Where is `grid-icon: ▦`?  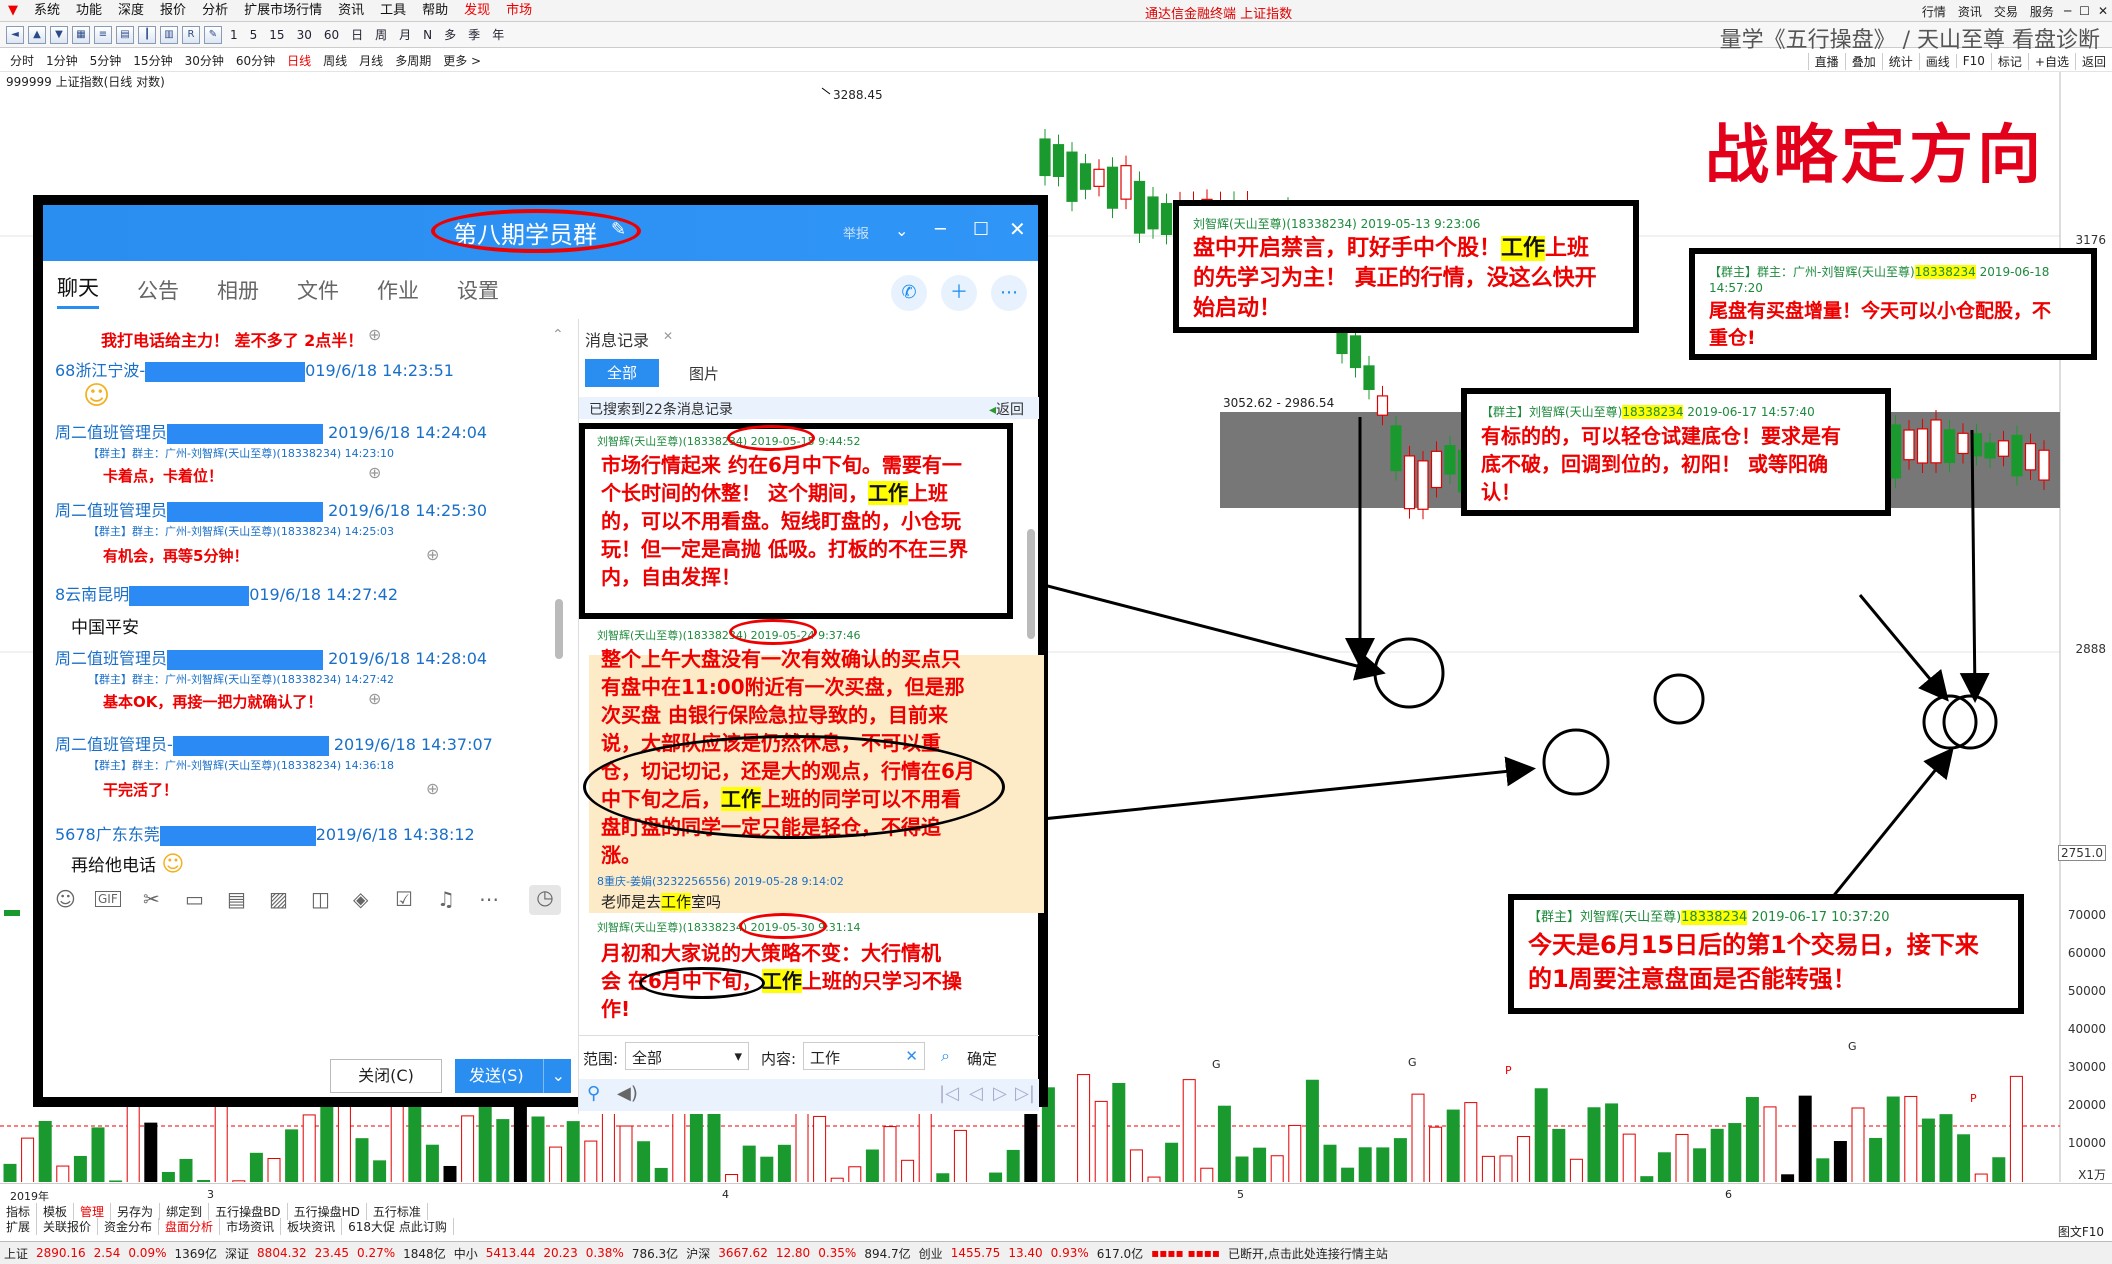 grid-icon: ▦ is located at coordinates (81, 34).